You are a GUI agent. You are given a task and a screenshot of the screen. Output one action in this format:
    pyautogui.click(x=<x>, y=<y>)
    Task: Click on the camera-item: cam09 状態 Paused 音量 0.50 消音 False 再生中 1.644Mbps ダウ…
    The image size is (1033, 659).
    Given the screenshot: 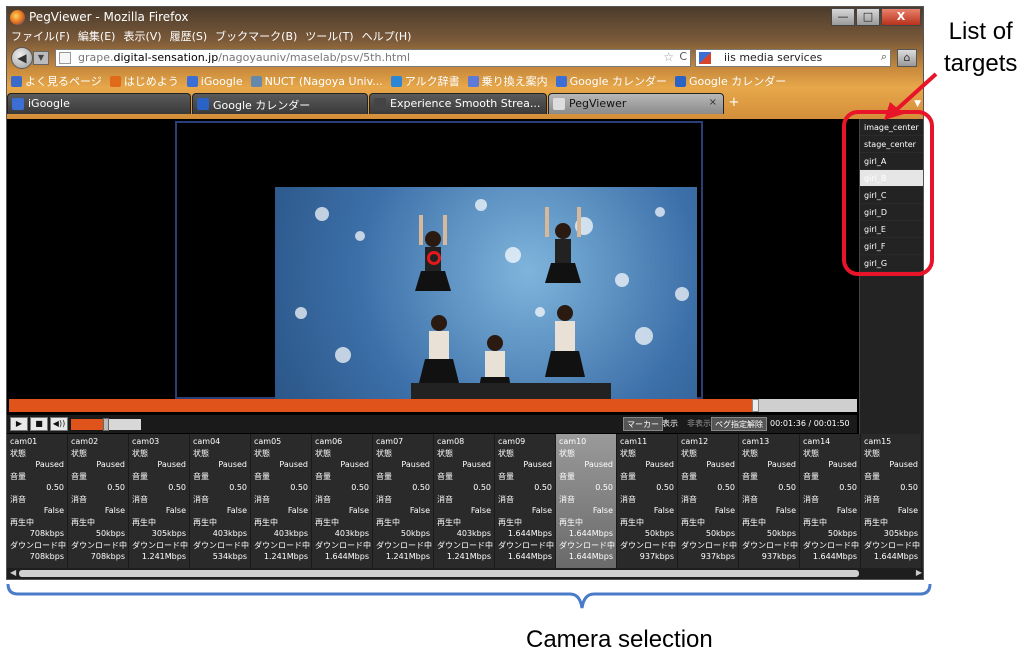 What is the action you would take?
    pyautogui.click(x=525, y=501)
    